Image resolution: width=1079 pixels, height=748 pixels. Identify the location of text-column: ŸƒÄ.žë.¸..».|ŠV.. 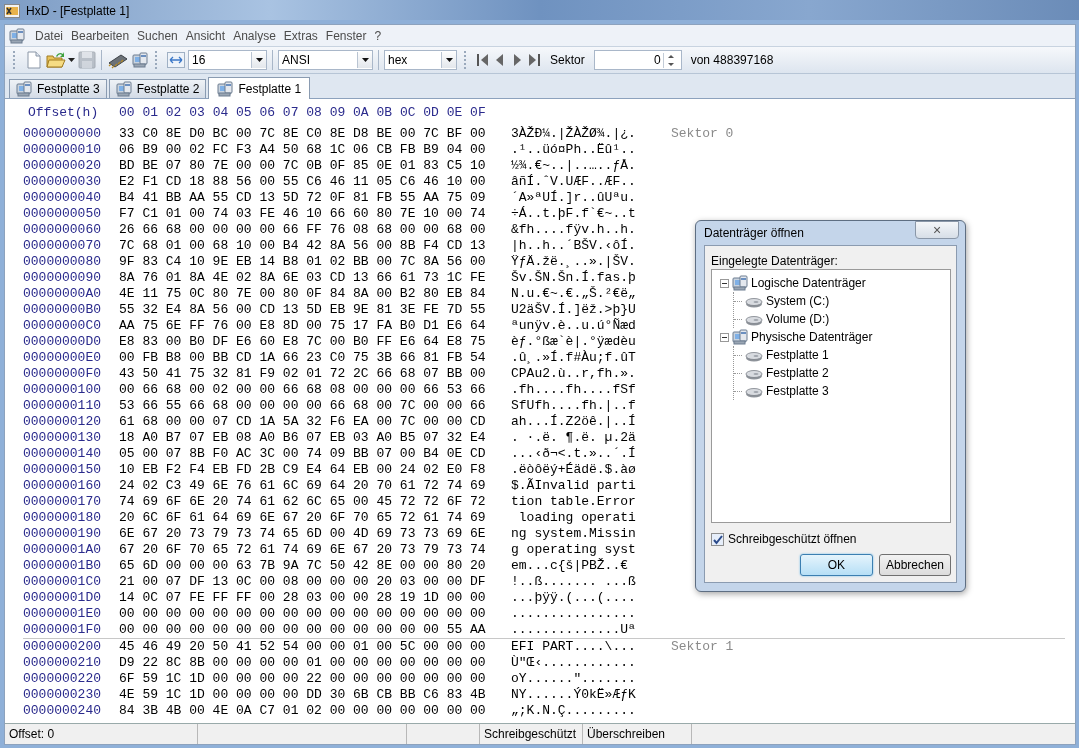
(591, 262).